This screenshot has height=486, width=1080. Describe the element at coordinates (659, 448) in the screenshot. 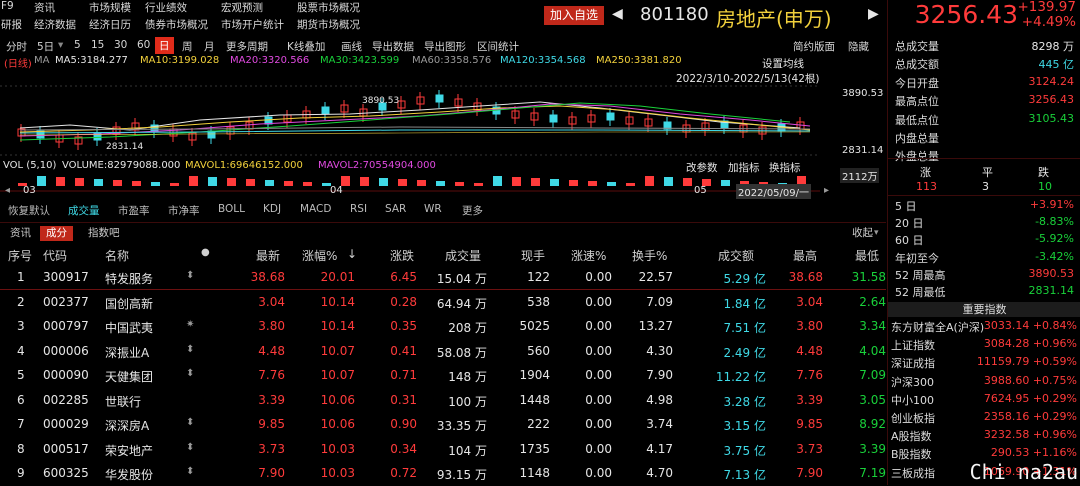

I see `cell-turn: 4.17` at that location.